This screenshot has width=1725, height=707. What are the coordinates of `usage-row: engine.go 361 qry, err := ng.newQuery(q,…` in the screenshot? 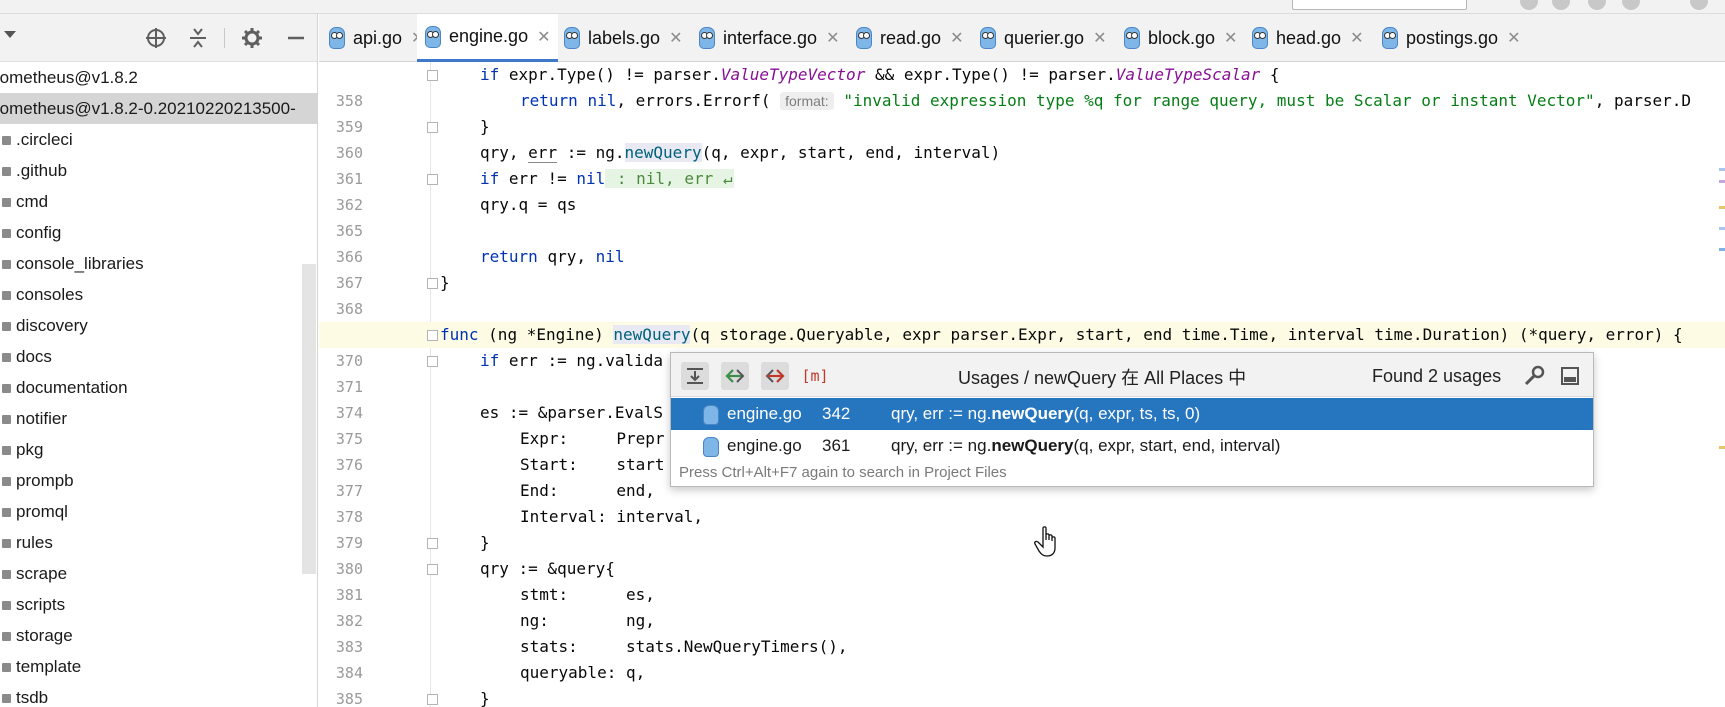 It's located at (1132, 446).